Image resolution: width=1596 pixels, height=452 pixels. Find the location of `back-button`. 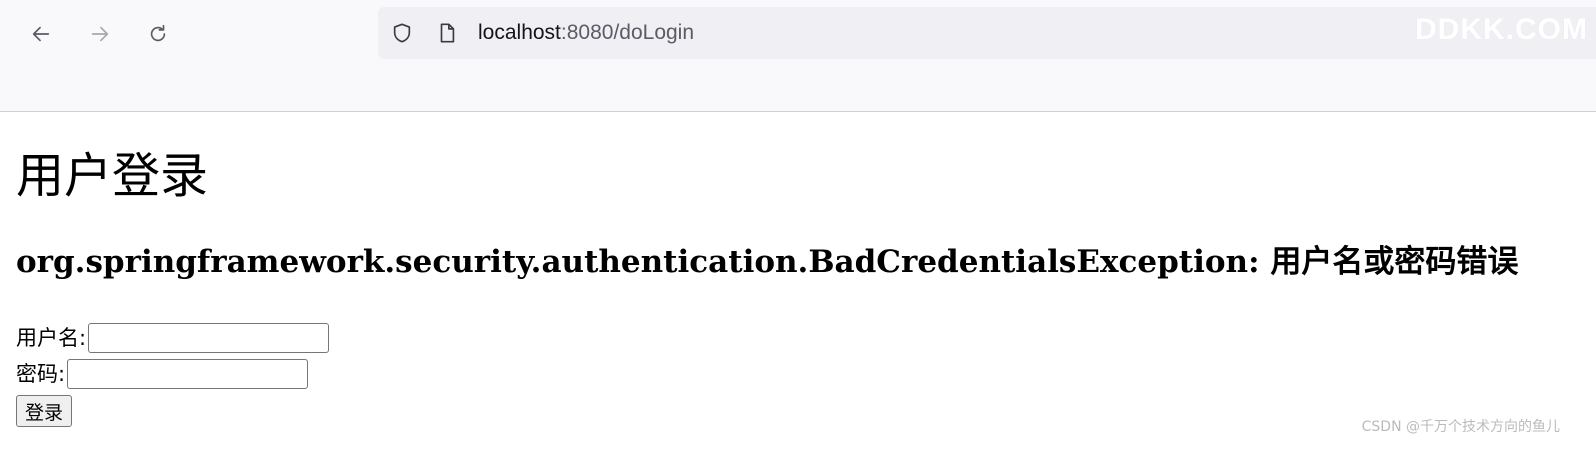

back-button is located at coordinates (41, 34).